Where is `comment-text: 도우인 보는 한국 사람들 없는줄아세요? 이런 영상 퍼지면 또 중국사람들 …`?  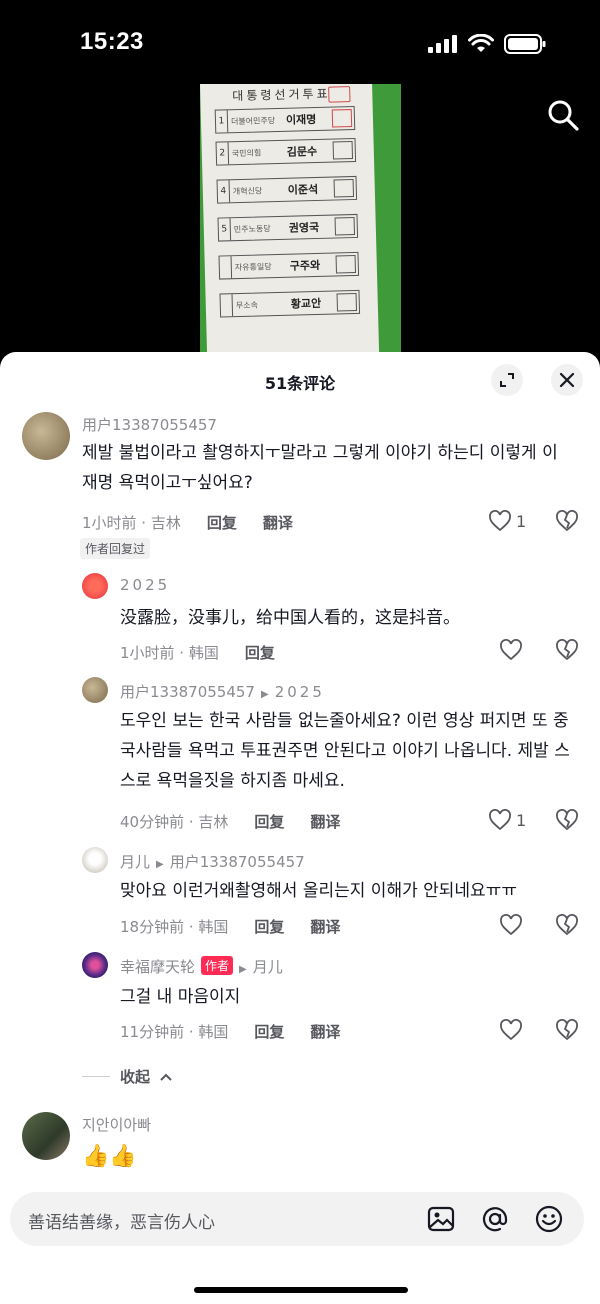
comment-text: 도우인 보는 한국 사람들 없는줄아세요? 이런 영상 퍼지면 또 중국사람들 … is located at coordinates (345, 751).